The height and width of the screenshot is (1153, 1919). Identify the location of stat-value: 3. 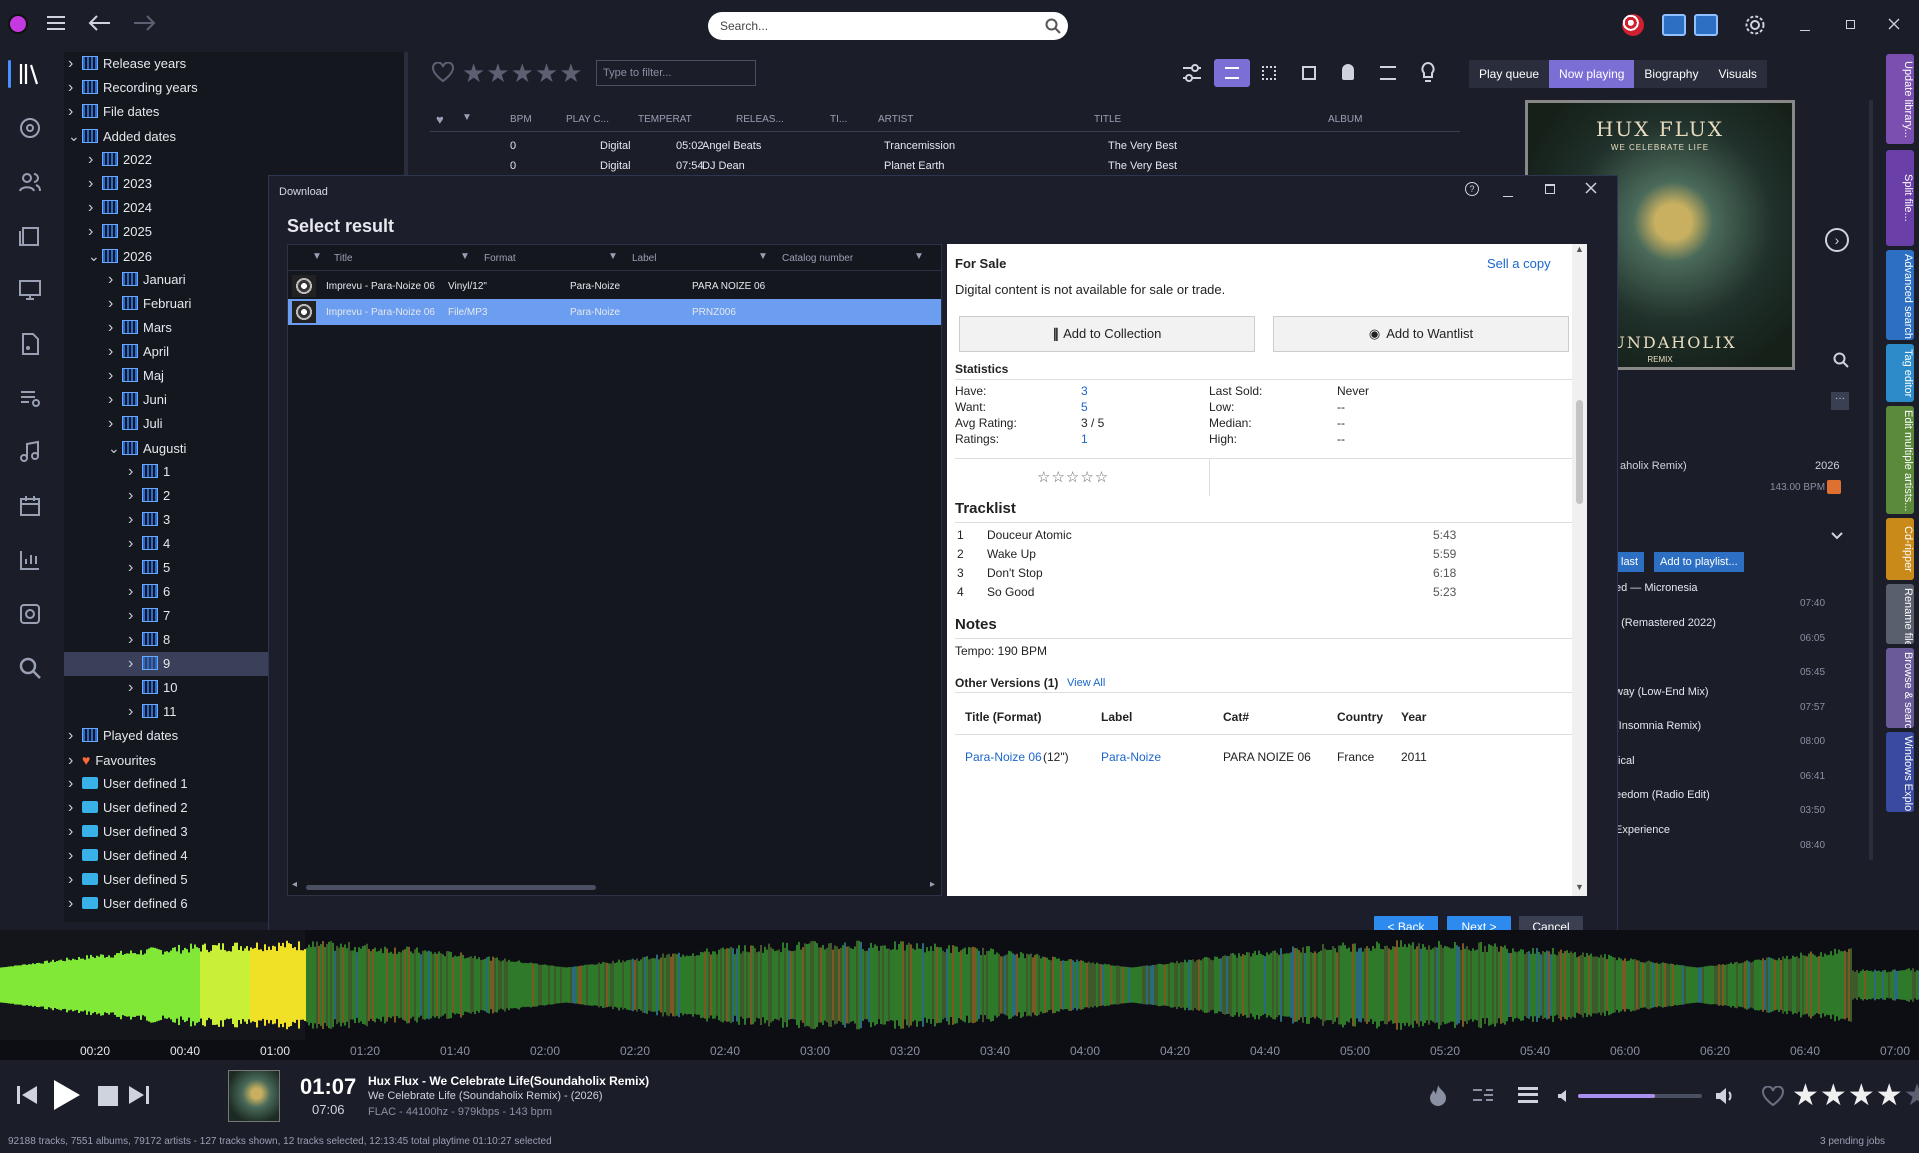
(1084, 391).